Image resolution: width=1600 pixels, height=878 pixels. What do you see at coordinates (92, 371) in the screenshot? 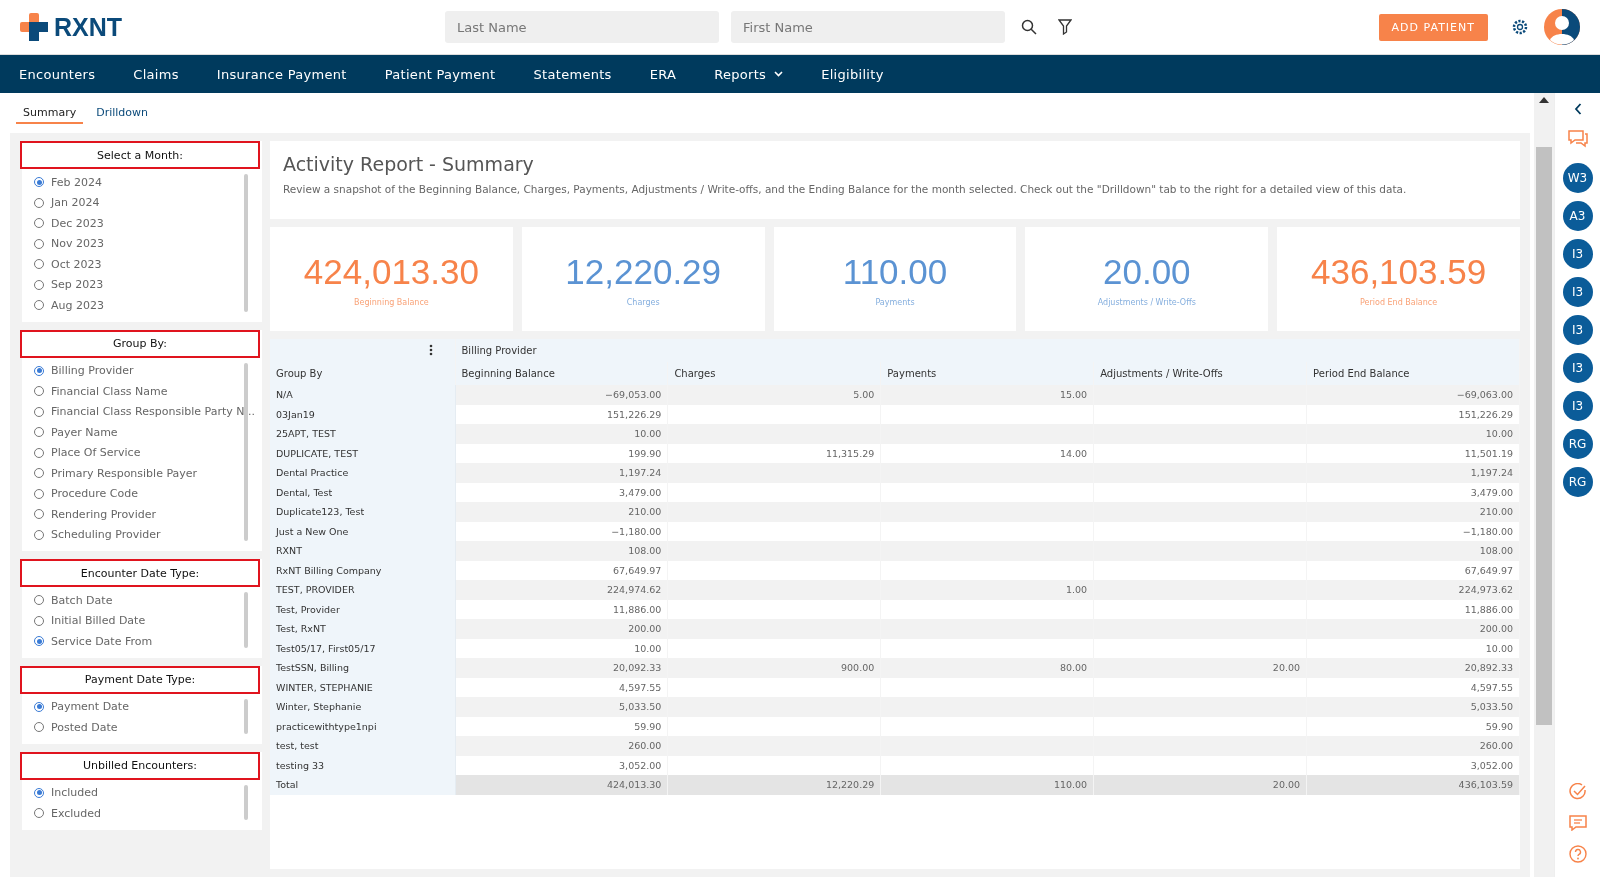
I see `radio-label: Billing Provider` at bounding box center [92, 371].